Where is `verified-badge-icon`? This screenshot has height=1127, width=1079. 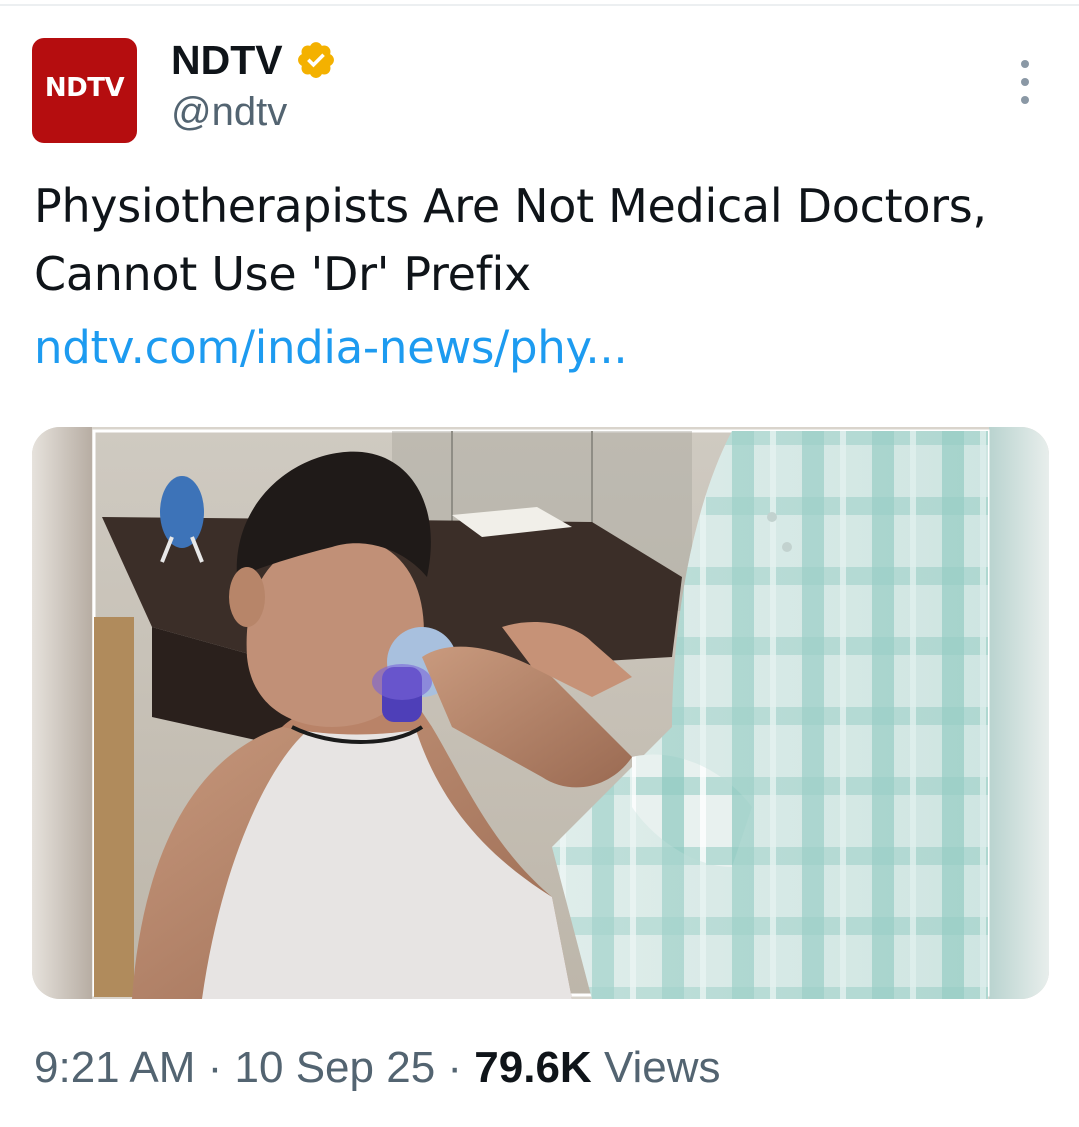 verified-badge-icon is located at coordinates (316, 60).